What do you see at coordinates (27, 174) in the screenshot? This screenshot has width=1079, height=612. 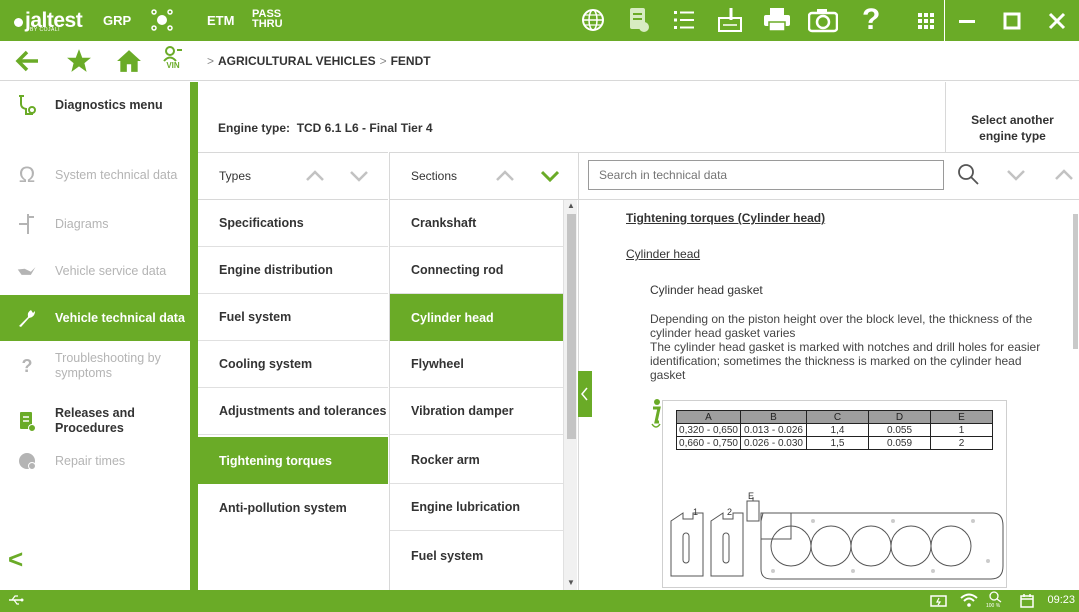 I see `omega-icon: Ω` at bounding box center [27, 174].